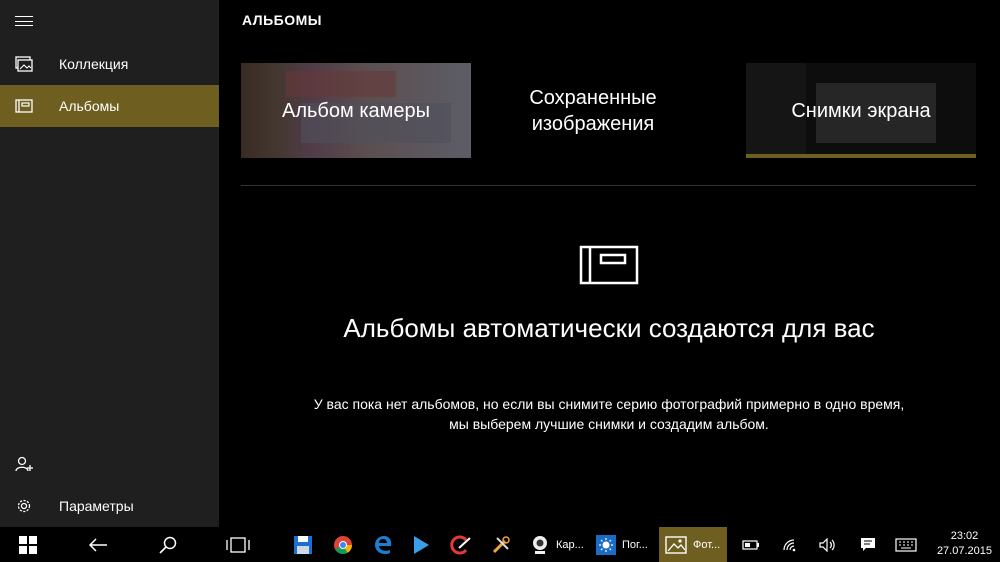 This screenshot has height=562, width=1000. I want to click on taskbar-app-tools, so click(501, 544).